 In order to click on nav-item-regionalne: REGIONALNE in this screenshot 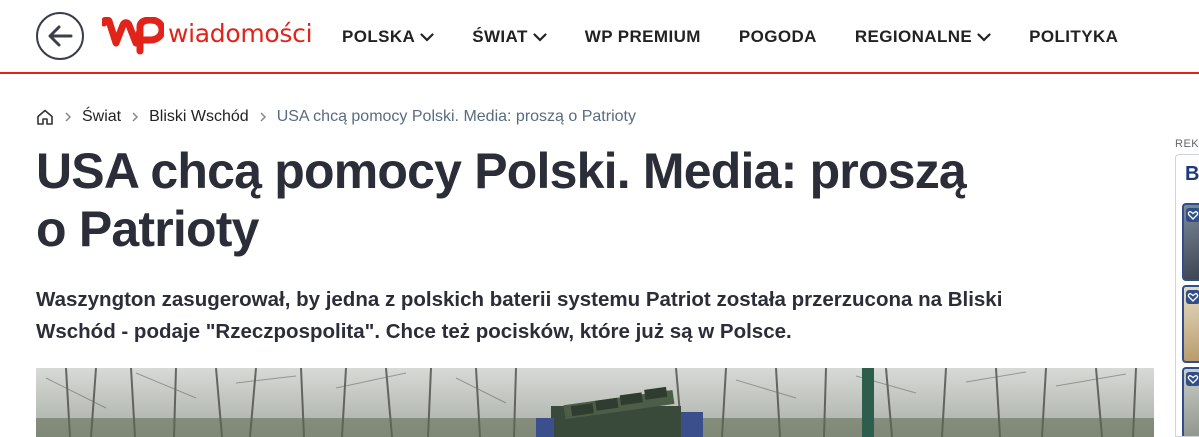, I will do `click(923, 37)`.